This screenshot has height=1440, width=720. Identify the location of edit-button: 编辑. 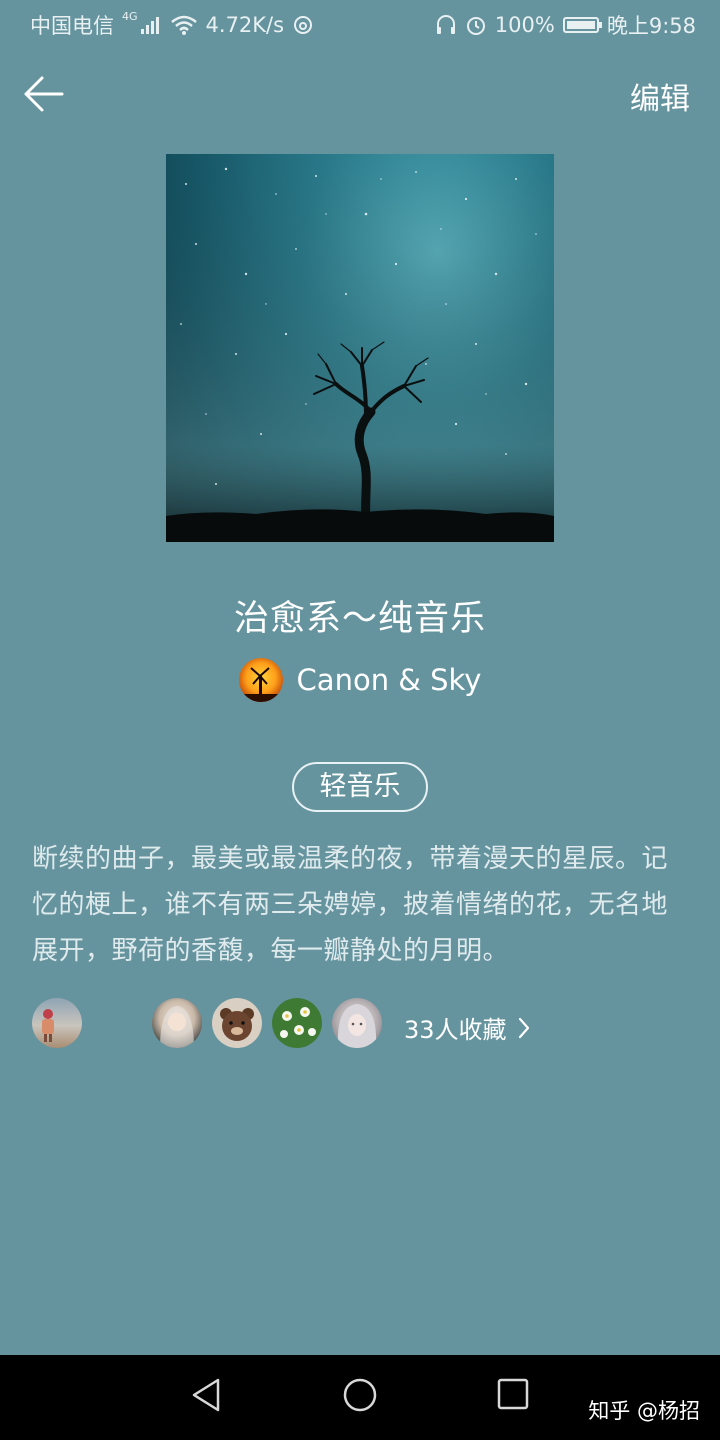
(660, 96).